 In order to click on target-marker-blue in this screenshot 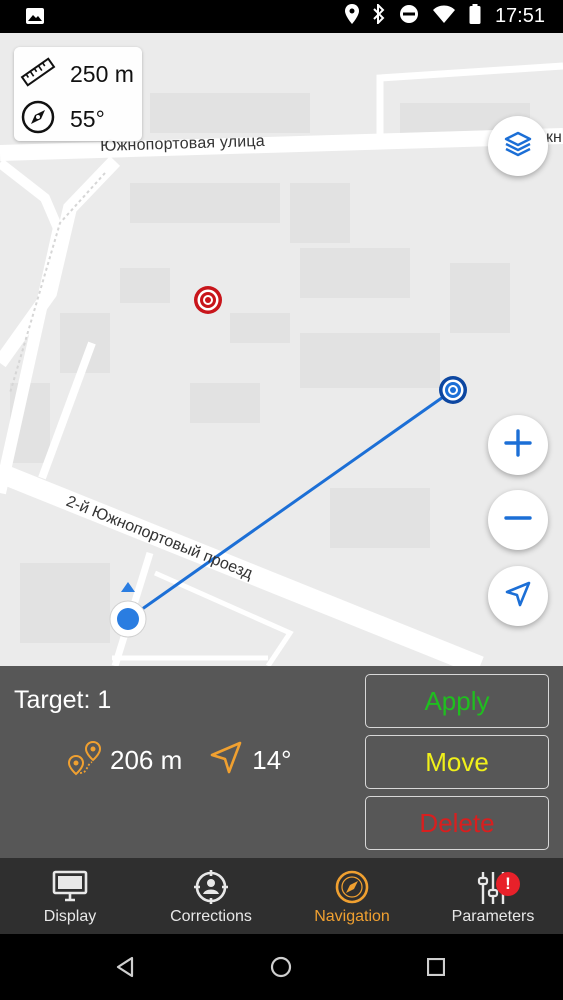, I will do `click(453, 390)`.